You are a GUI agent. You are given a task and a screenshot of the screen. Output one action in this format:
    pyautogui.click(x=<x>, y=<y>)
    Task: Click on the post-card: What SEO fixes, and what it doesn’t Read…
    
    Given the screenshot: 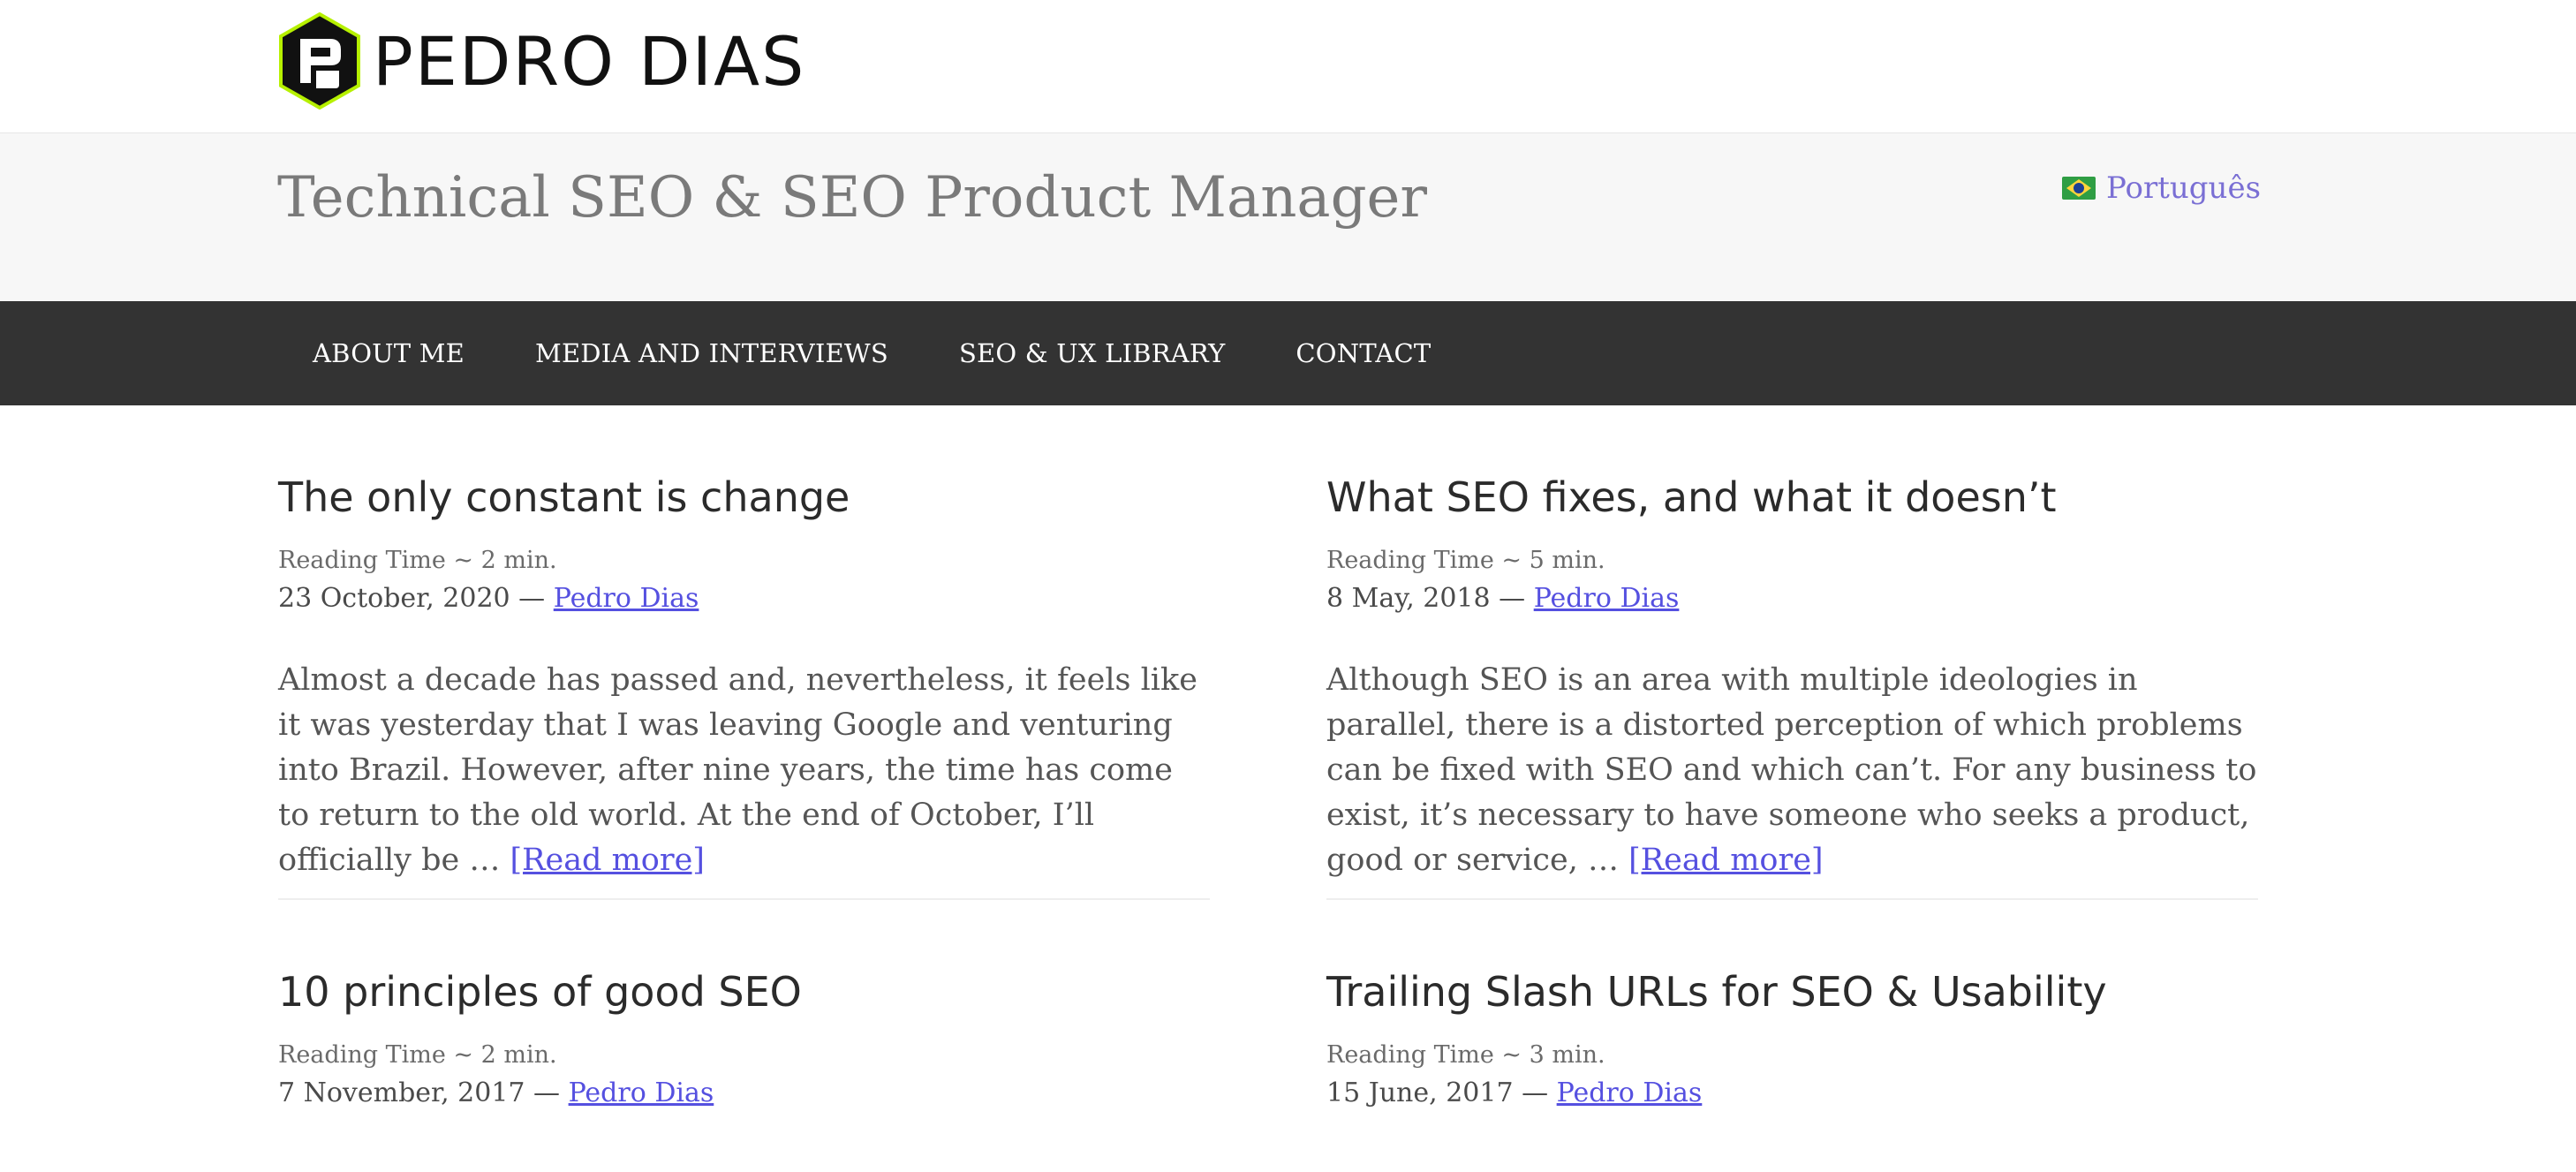 What is the action you would take?
    pyautogui.click(x=1792, y=678)
    